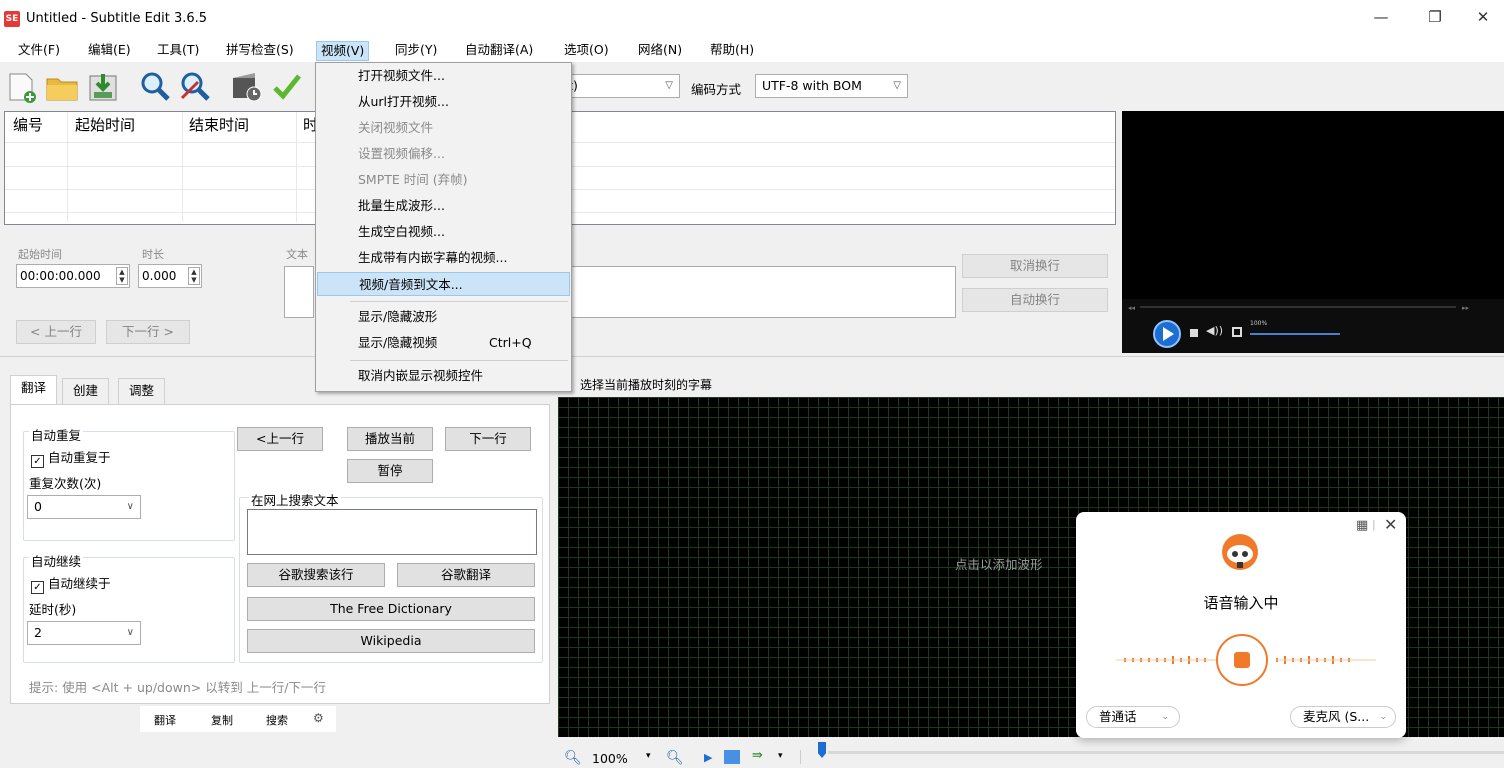  I want to click on new-file-icon, so click(21, 87).